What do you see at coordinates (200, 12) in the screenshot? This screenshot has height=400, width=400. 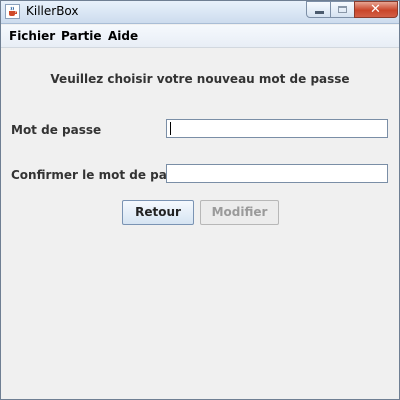 I see `title-bar: KillerBox ✕` at bounding box center [200, 12].